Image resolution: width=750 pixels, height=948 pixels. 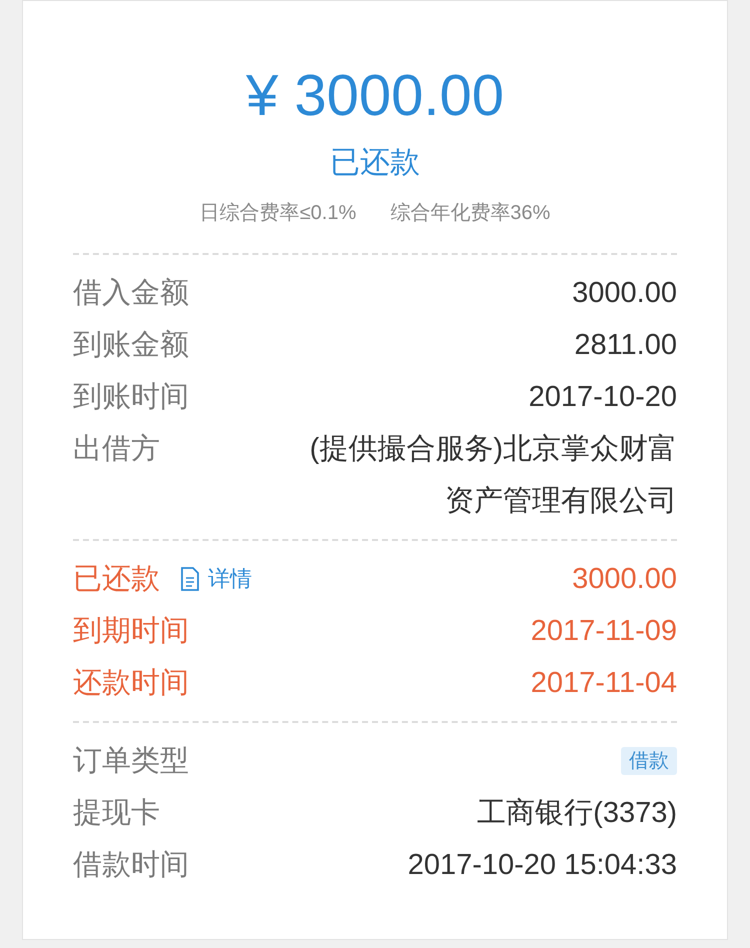 I want to click on document-icon, so click(x=190, y=579).